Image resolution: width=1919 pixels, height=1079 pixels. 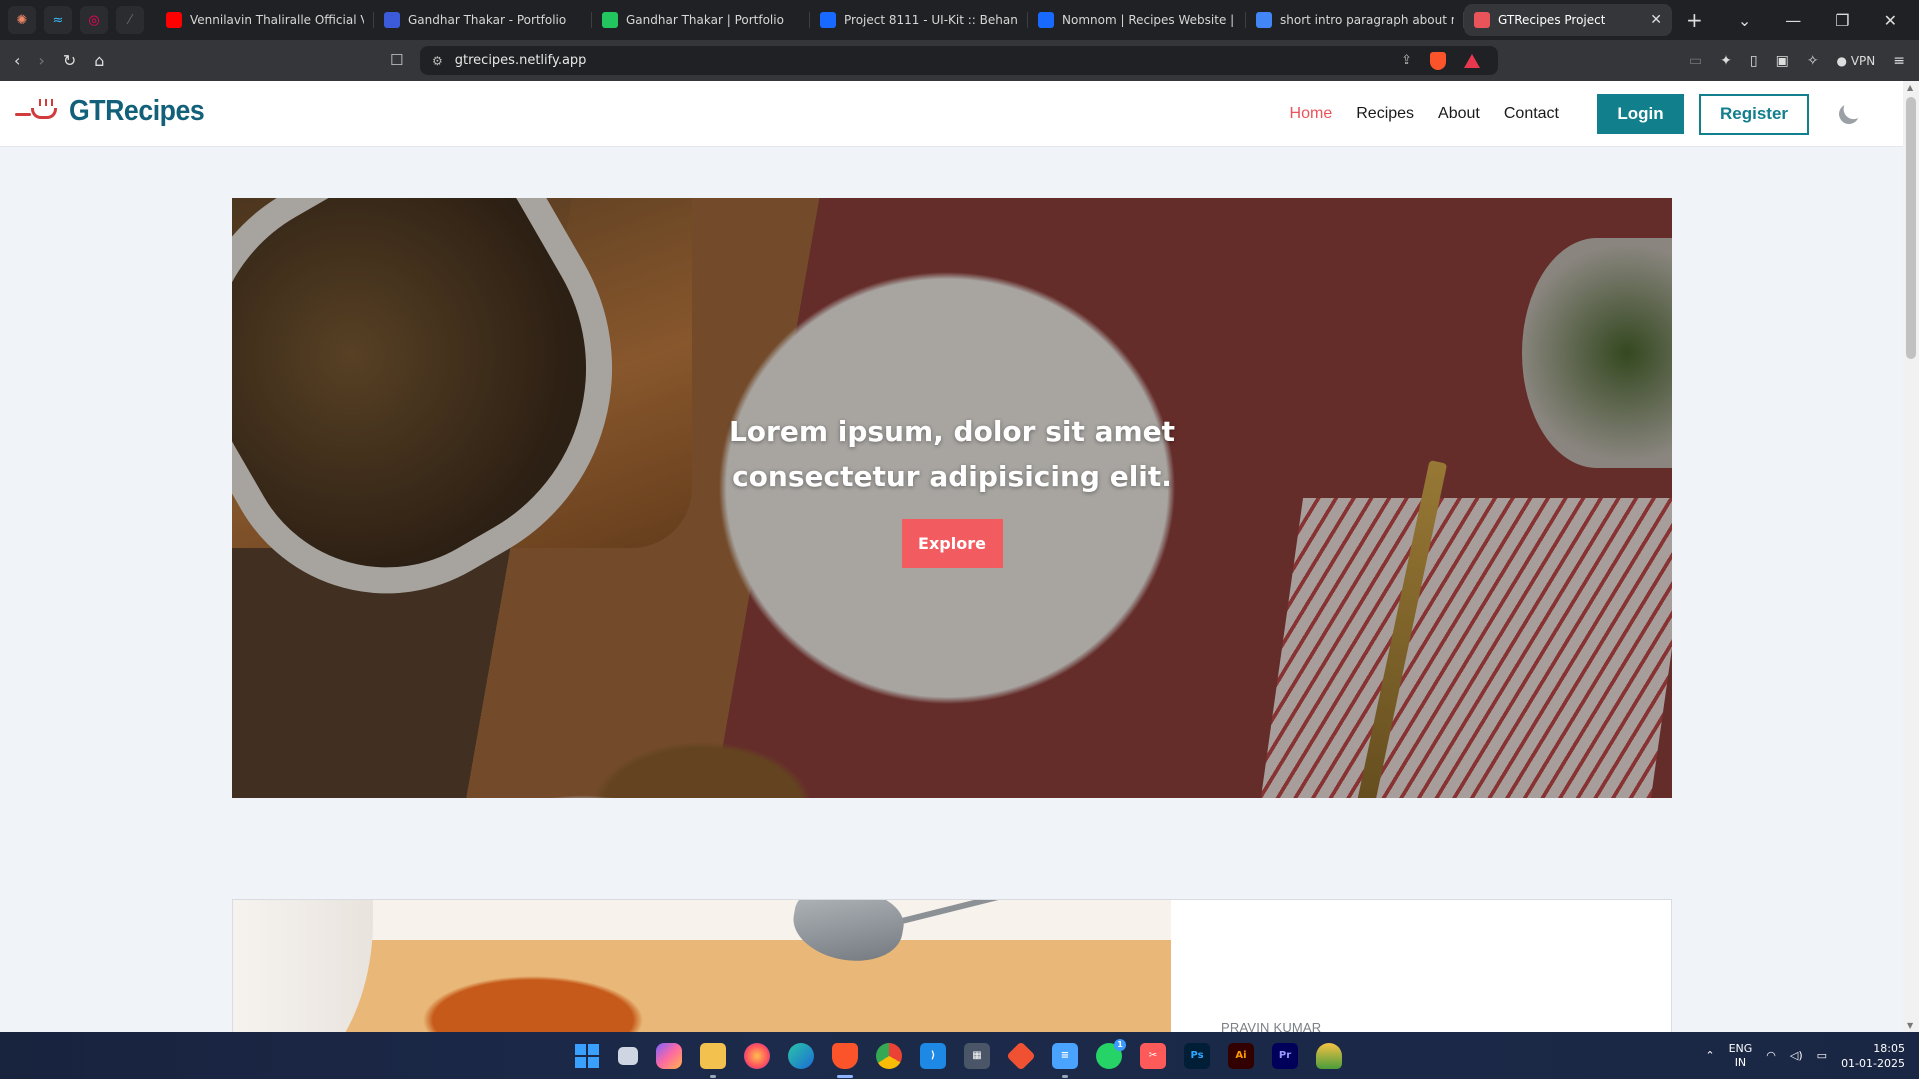 What do you see at coordinates (1021, 1055) in the screenshot?
I see `git-icon` at bounding box center [1021, 1055].